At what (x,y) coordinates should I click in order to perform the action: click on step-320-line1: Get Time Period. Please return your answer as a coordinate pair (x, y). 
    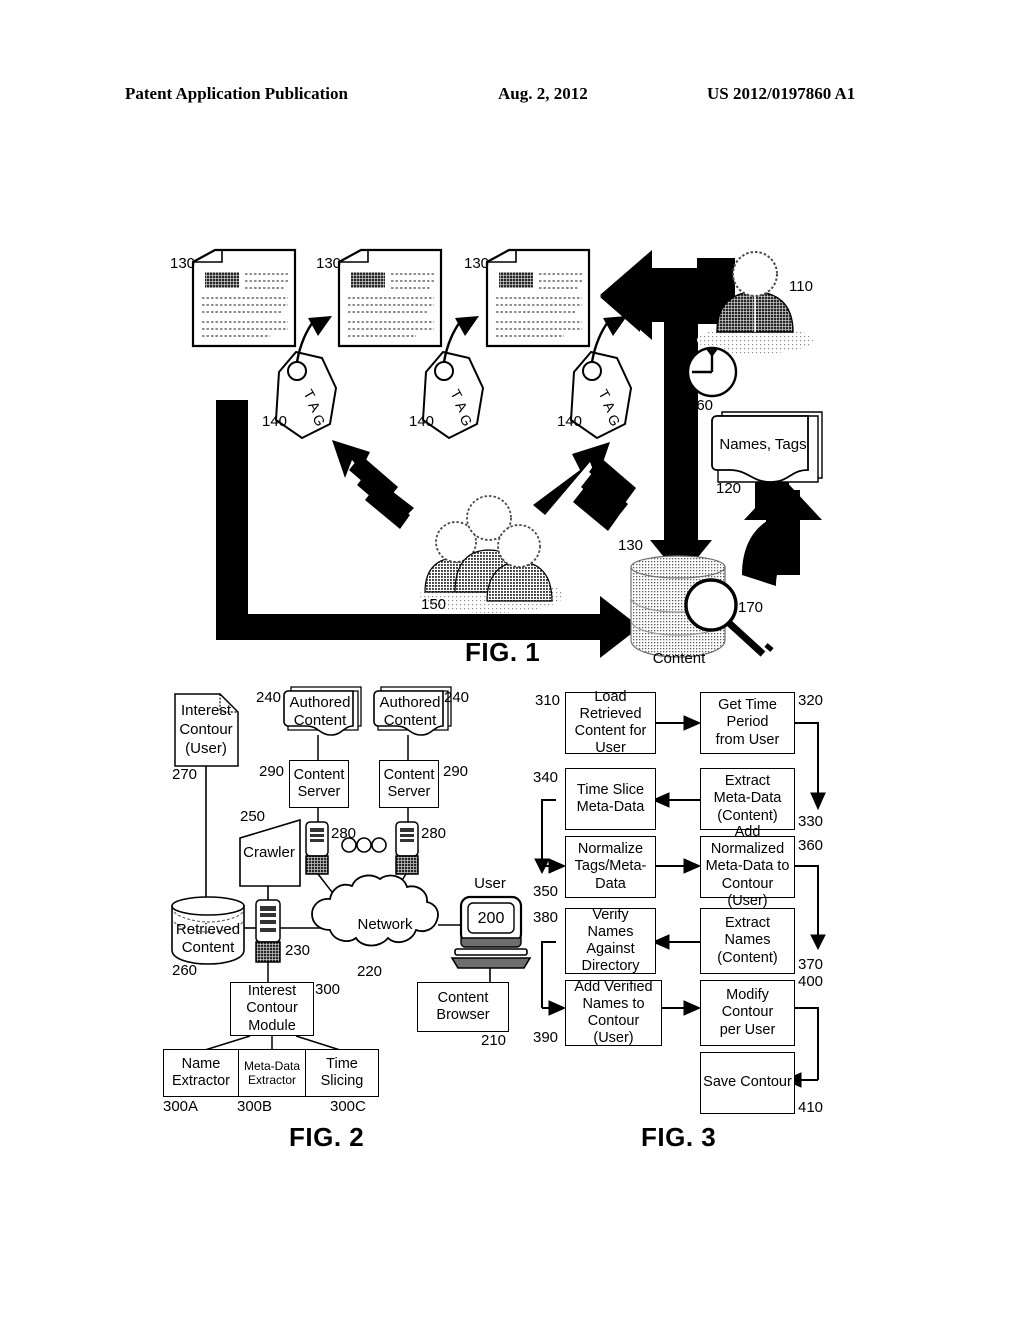
    Looking at the image, I should click on (747, 714).